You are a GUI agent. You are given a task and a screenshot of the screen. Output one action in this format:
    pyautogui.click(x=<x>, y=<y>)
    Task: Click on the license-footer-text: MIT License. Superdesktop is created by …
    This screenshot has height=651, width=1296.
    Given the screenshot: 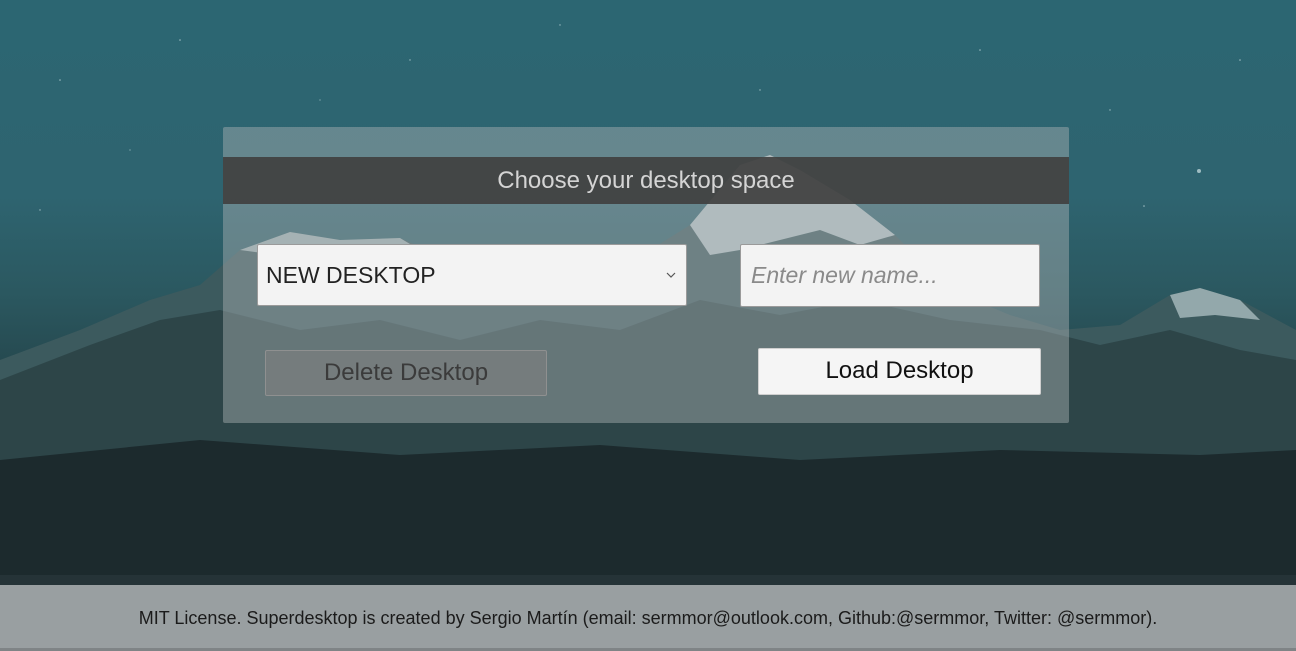 What is the action you would take?
    pyautogui.click(x=648, y=618)
    